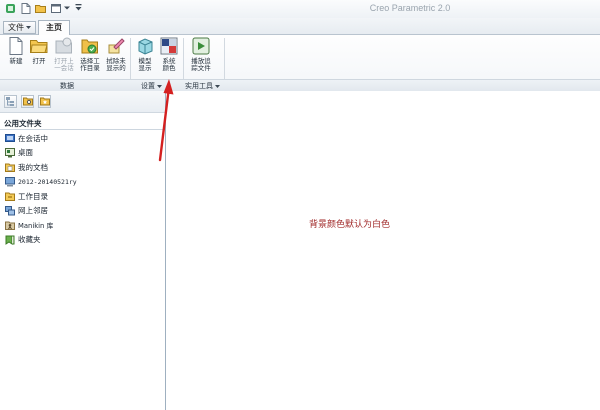  What do you see at coordinates (166, 120) in the screenshot?
I see `annotation-arrow` at bounding box center [166, 120].